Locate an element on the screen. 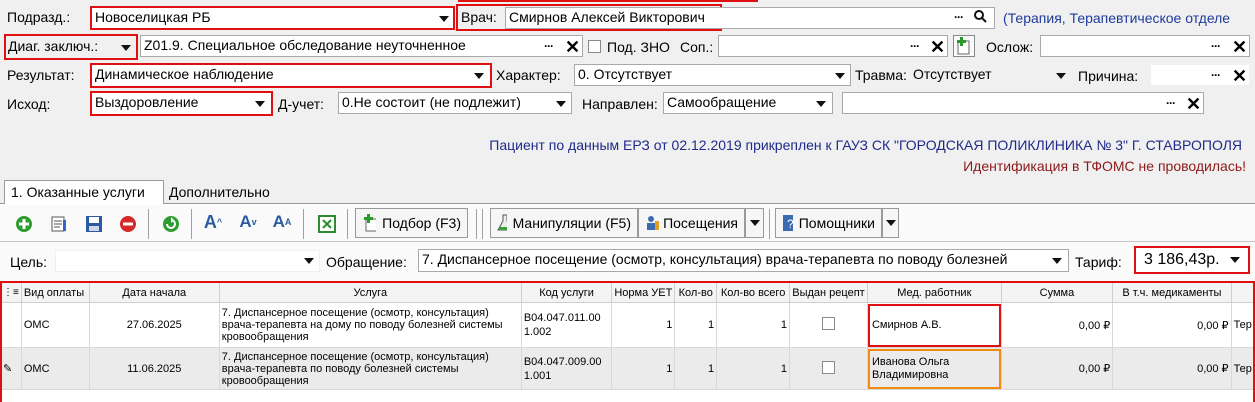  vrach-more-button: ··· is located at coordinates (959, 17).